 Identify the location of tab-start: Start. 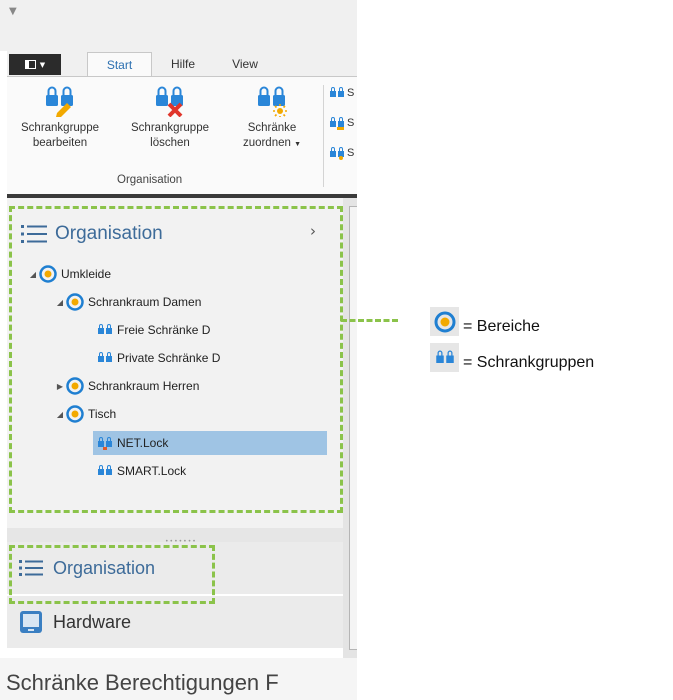
(119, 64).